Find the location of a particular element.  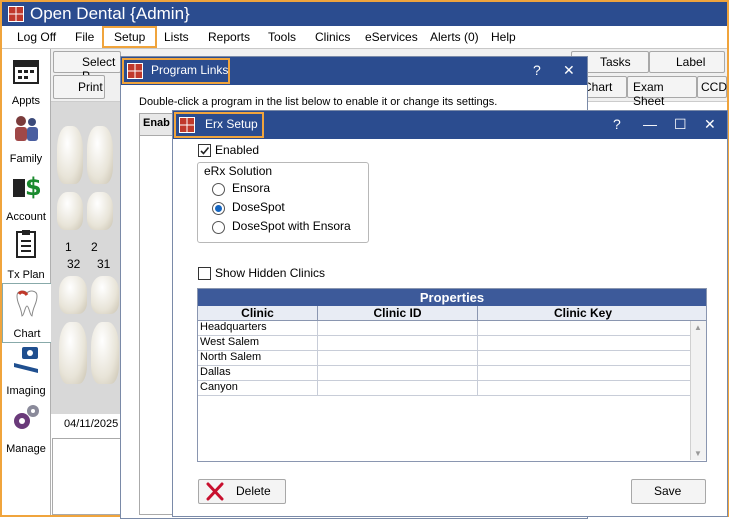

account-dollar-icon: $ is located at coordinates (26, 187).